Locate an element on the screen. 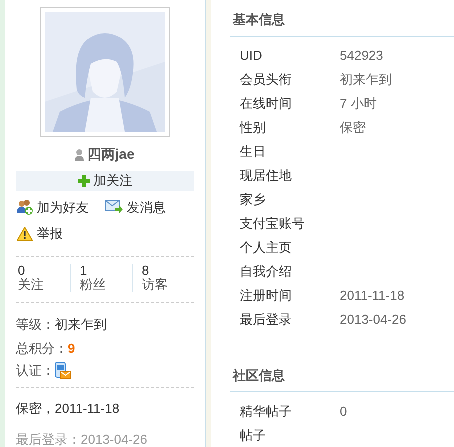  stat-count: 0 is located at coordinates (44, 271).